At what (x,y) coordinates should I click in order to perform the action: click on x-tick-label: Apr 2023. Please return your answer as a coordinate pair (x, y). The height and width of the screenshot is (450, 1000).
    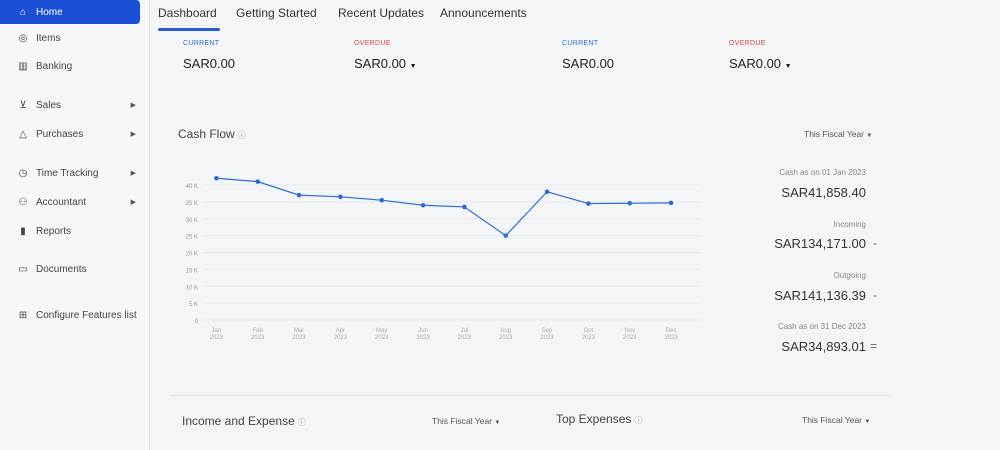
    Looking at the image, I should click on (341, 334).